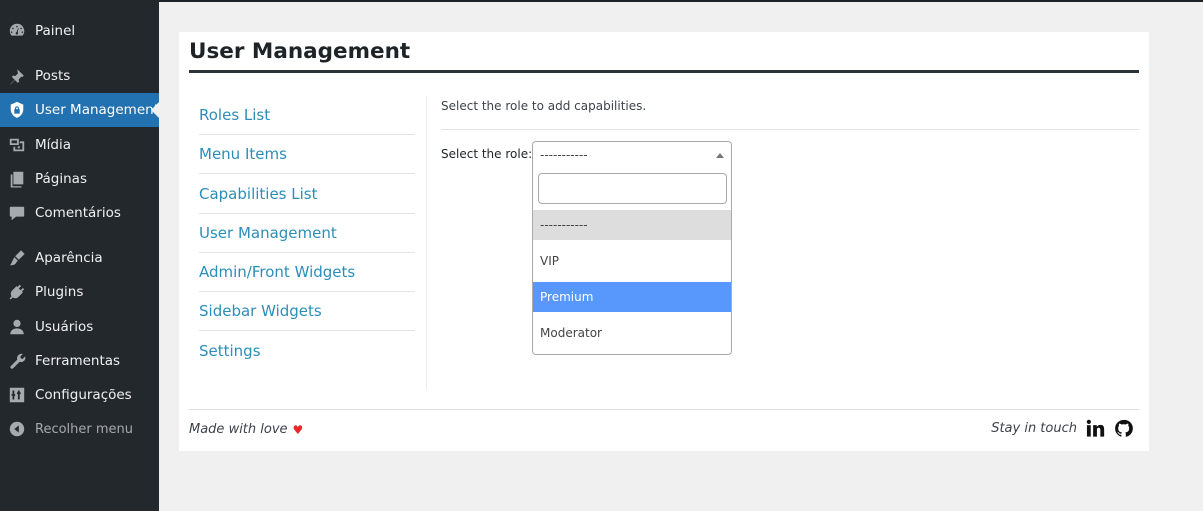 The height and width of the screenshot is (511, 1203). What do you see at coordinates (664, 409) in the screenshot?
I see `footer-divider` at bounding box center [664, 409].